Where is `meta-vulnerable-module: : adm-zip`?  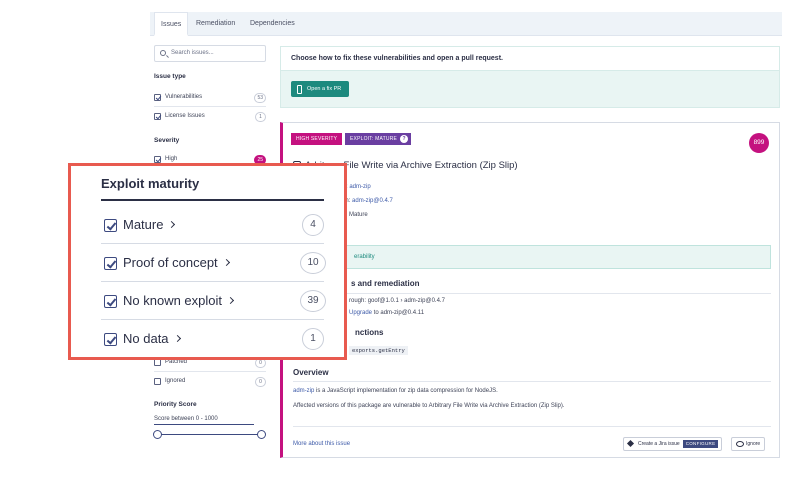
meta-vulnerable-module: : adm-zip is located at coordinates (358, 187).